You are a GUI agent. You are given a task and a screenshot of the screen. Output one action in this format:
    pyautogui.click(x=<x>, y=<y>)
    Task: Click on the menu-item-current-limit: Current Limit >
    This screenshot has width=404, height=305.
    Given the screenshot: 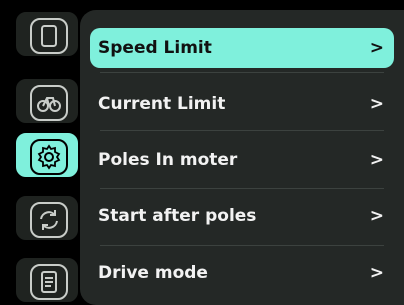 What is the action you would take?
    pyautogui.click(x=242, y=104)
    